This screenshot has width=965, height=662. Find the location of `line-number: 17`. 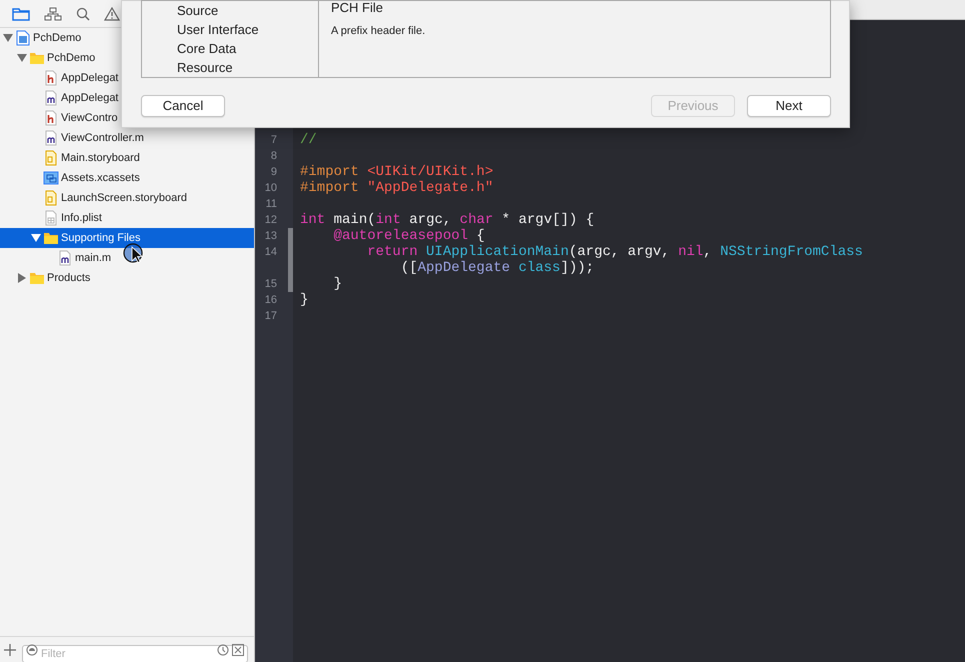

line-number: 17 is located at coordinates (270, 316).